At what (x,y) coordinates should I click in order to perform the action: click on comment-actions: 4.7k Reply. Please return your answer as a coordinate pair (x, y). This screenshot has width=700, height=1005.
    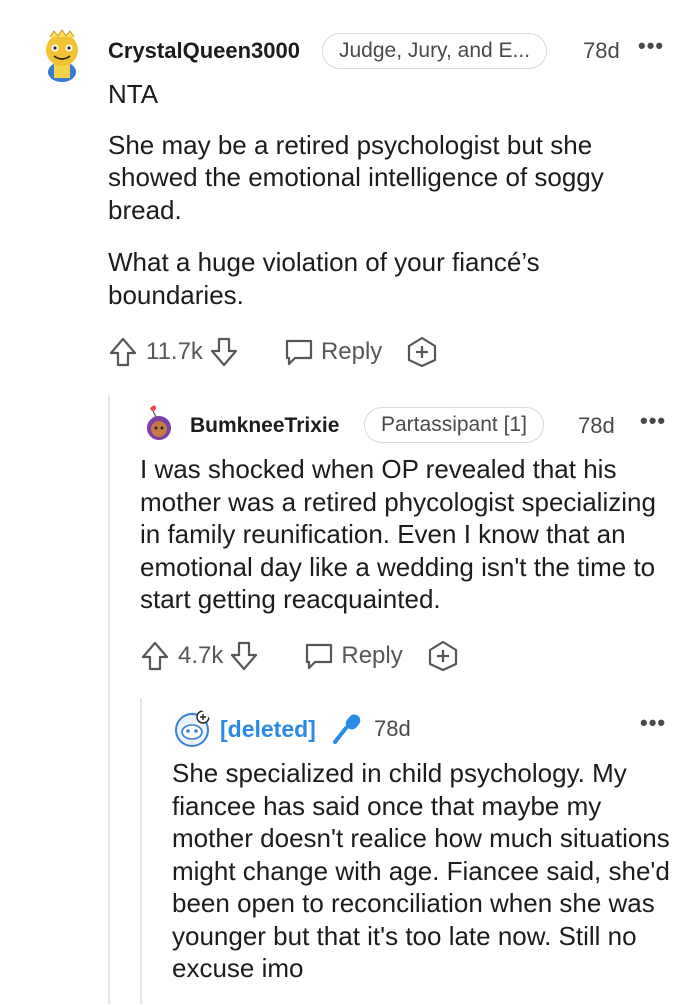
    Looking at the image, I should click on (299, 656).